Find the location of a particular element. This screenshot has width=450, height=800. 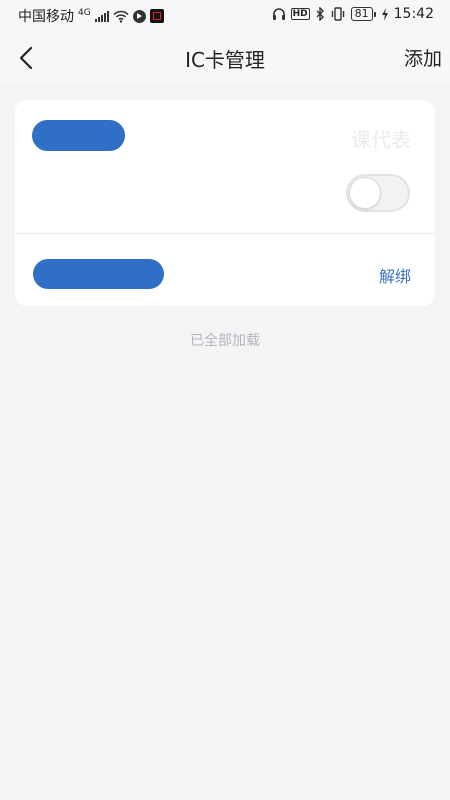

headphones-icon is located at coordinates (278, 14).